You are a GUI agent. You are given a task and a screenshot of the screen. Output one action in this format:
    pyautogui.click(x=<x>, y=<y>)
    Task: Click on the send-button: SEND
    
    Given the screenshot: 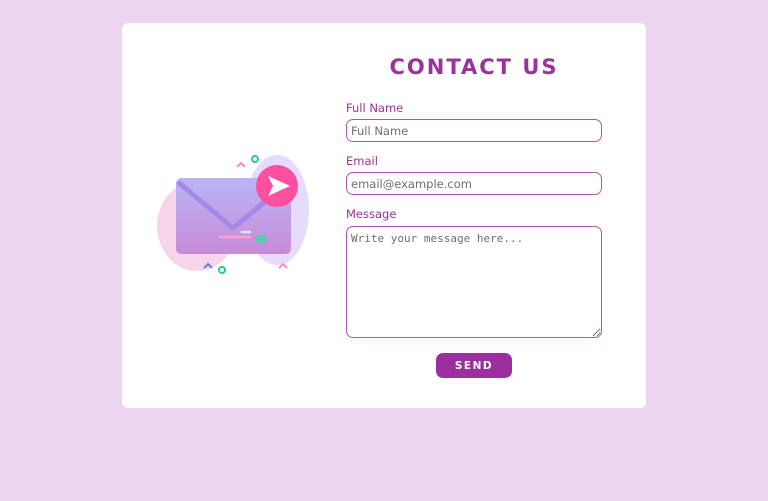 What is the action you would take?
    pyautogui.click(x=474, y=365)
    